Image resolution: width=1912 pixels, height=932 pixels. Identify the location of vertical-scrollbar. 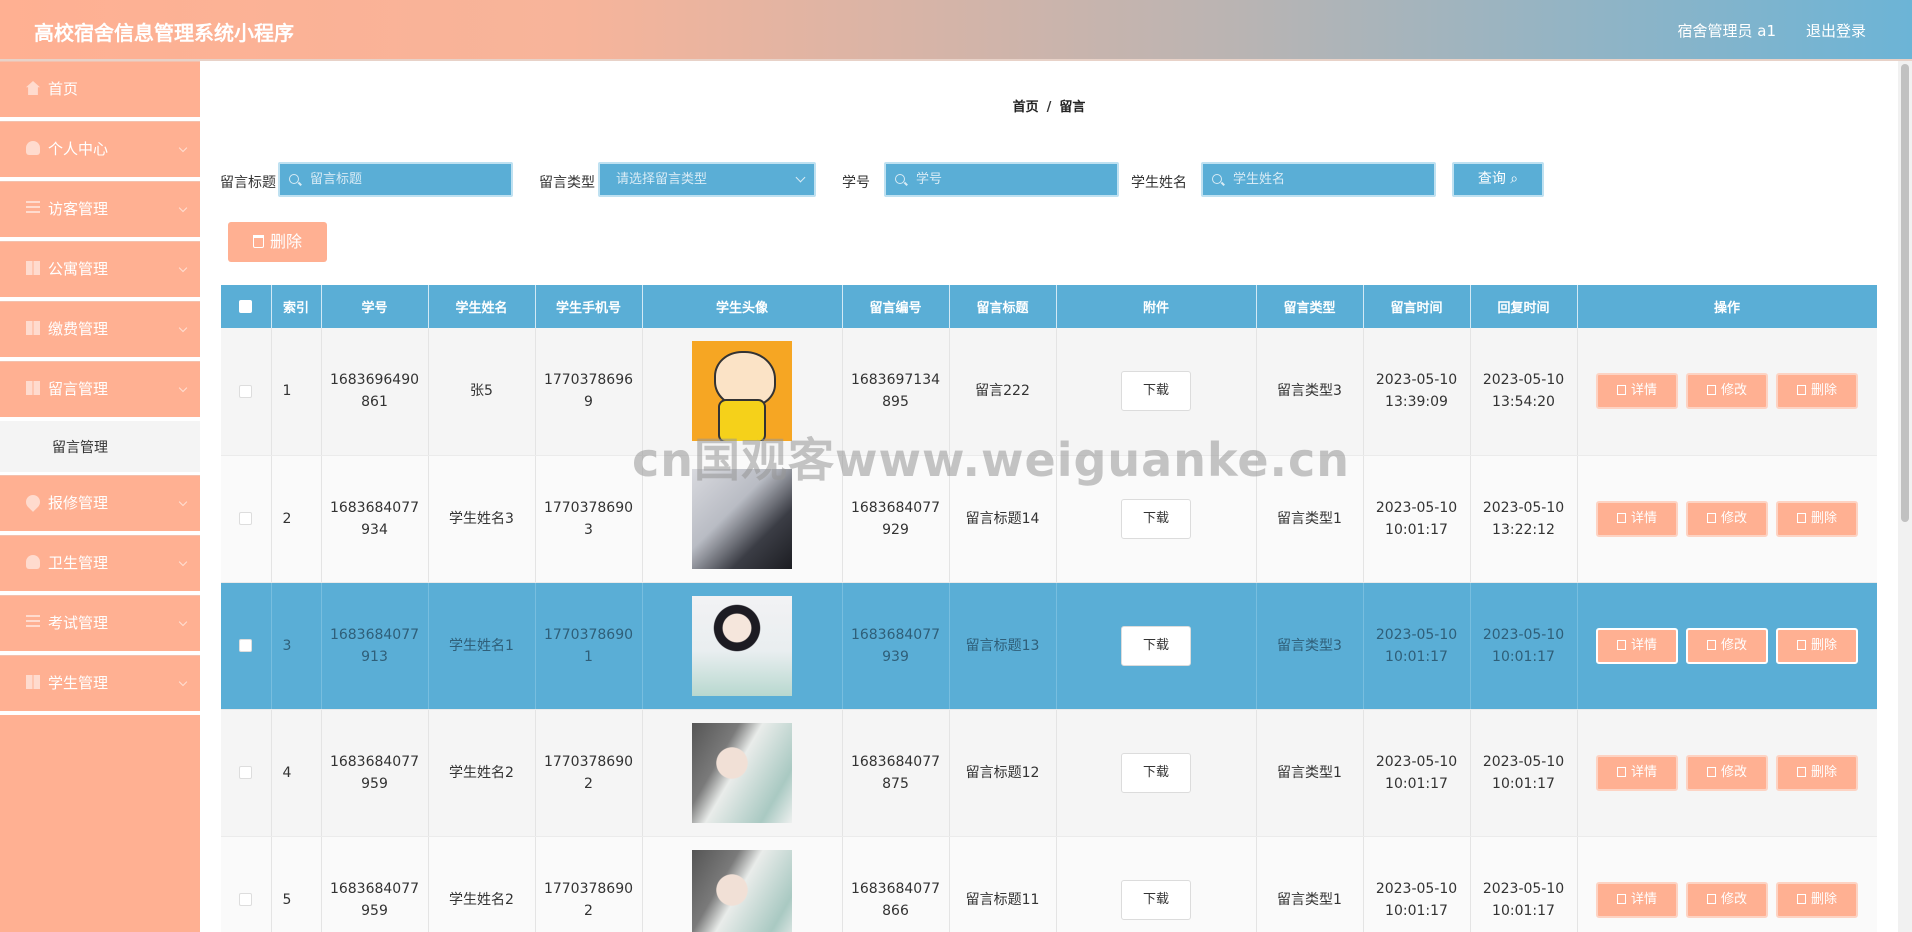
(1905, 496).